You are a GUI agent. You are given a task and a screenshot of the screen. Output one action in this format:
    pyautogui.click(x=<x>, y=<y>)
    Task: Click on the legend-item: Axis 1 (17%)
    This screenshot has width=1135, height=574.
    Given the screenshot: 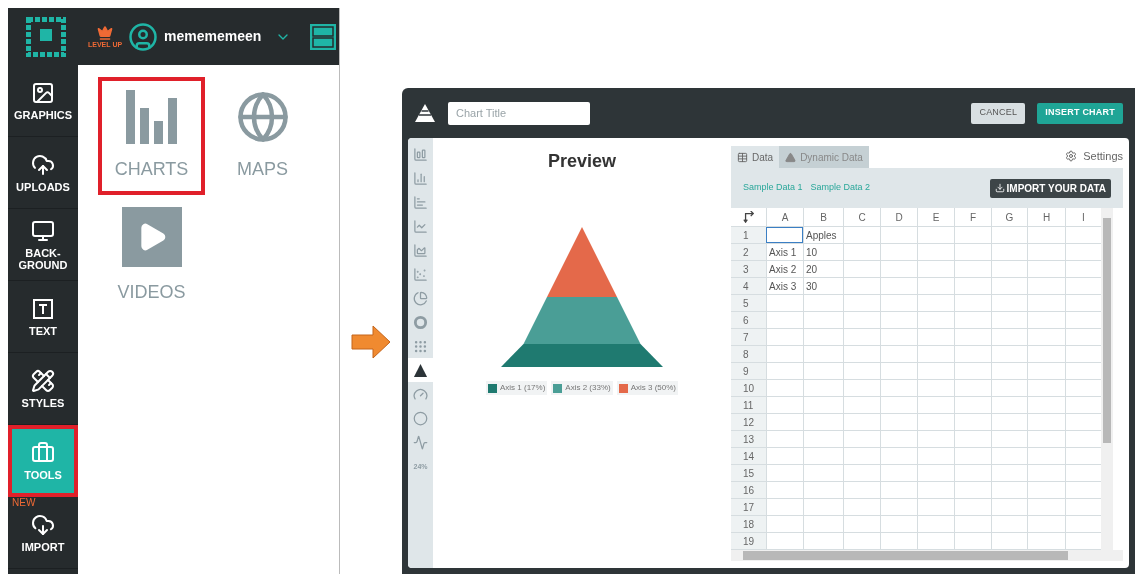 What is the action you would take?
    pyautogui.click(x=516, y=388)
    